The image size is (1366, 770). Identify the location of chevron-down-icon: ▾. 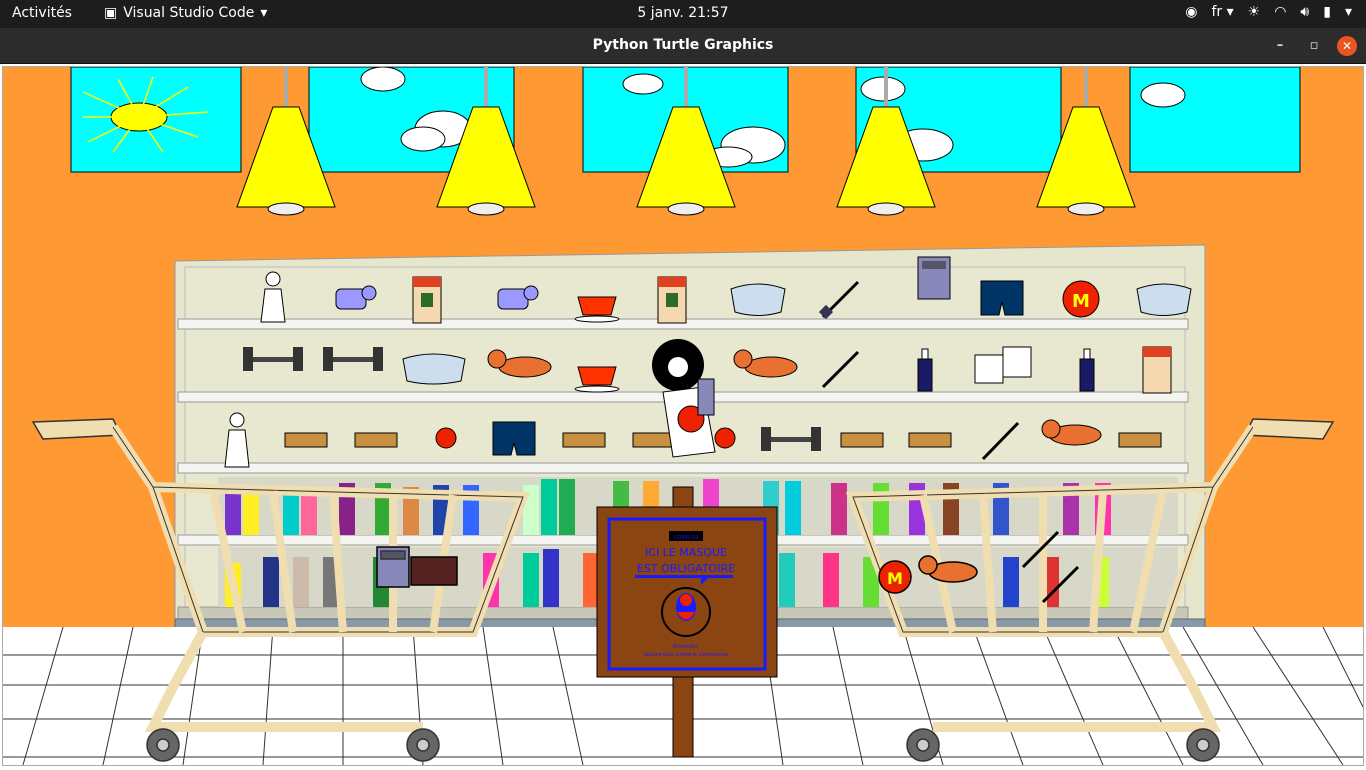
(264, 13).